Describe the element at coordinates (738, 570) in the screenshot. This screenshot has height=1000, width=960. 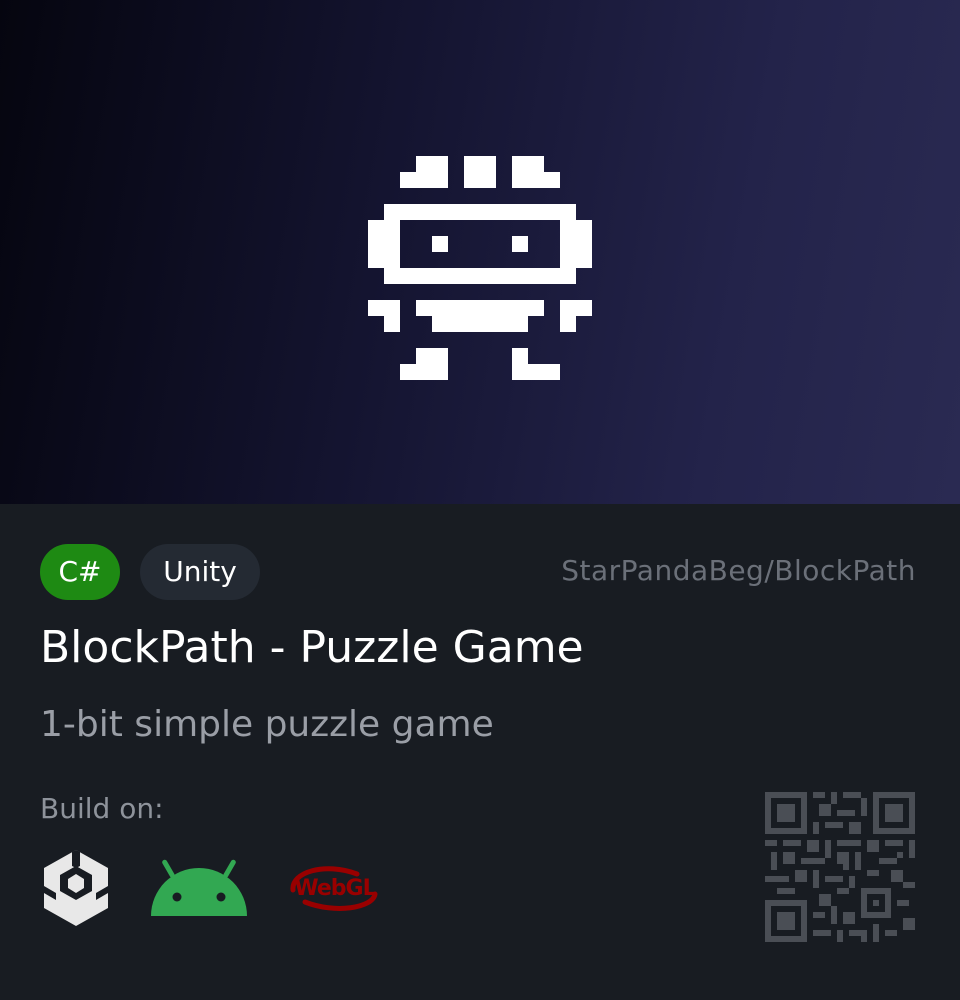
I see `repo-name: StarPandaBeg/BlockPath` at that location.